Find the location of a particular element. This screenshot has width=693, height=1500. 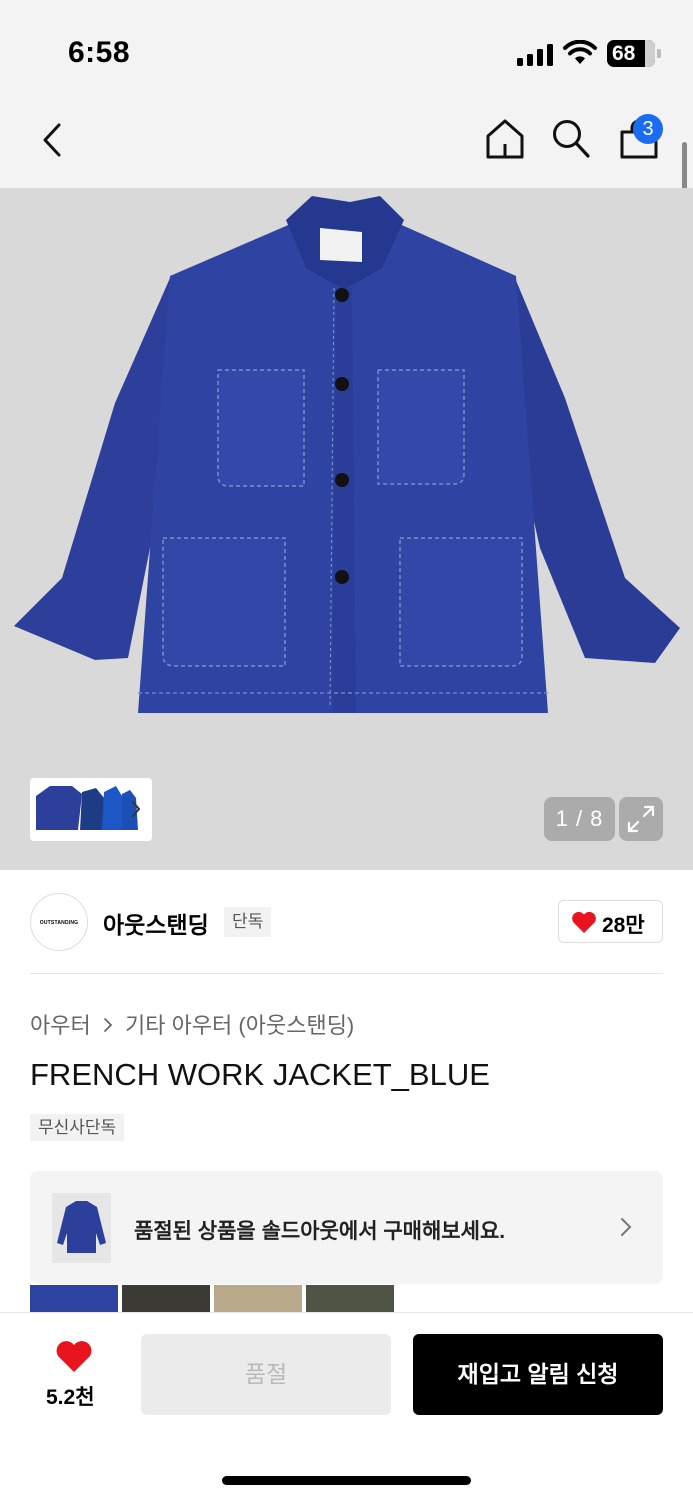

soldout-banner: 품절된 상품을 솔드아웃에서 구매해보세요. is located at coordinates (346, 1227).